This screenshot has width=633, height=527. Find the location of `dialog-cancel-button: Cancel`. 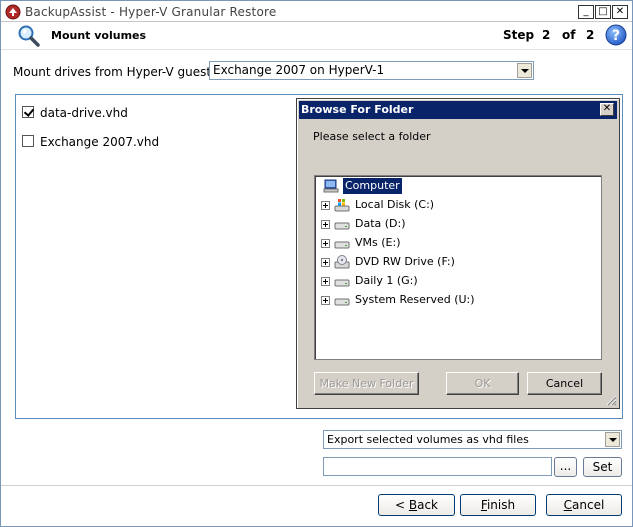

dialog-cancel-button: Cancel is located at coordinates (564, 383).